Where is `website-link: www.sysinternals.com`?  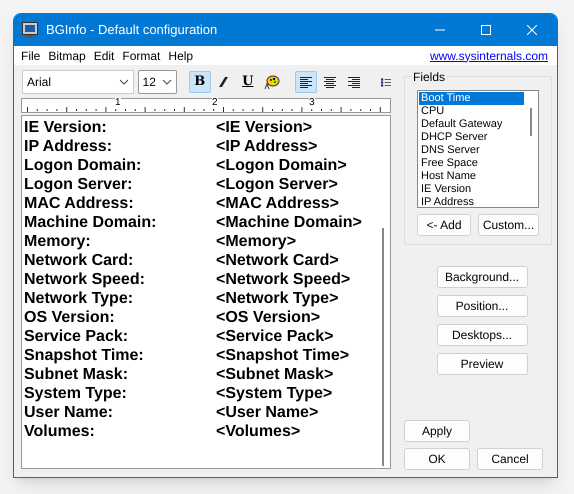
website-link: www.sysinternals.com is located at coordinates (489, 55).